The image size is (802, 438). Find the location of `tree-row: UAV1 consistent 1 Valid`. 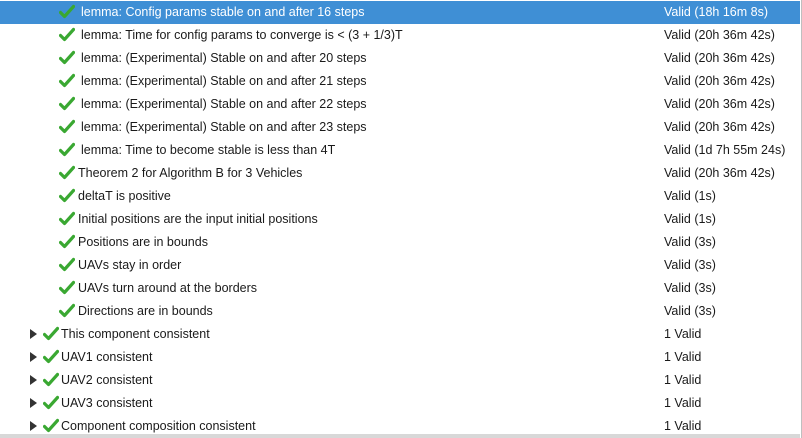

tree-row: UAV1 consistent 1 Valid is located at coordinates (400, 357).